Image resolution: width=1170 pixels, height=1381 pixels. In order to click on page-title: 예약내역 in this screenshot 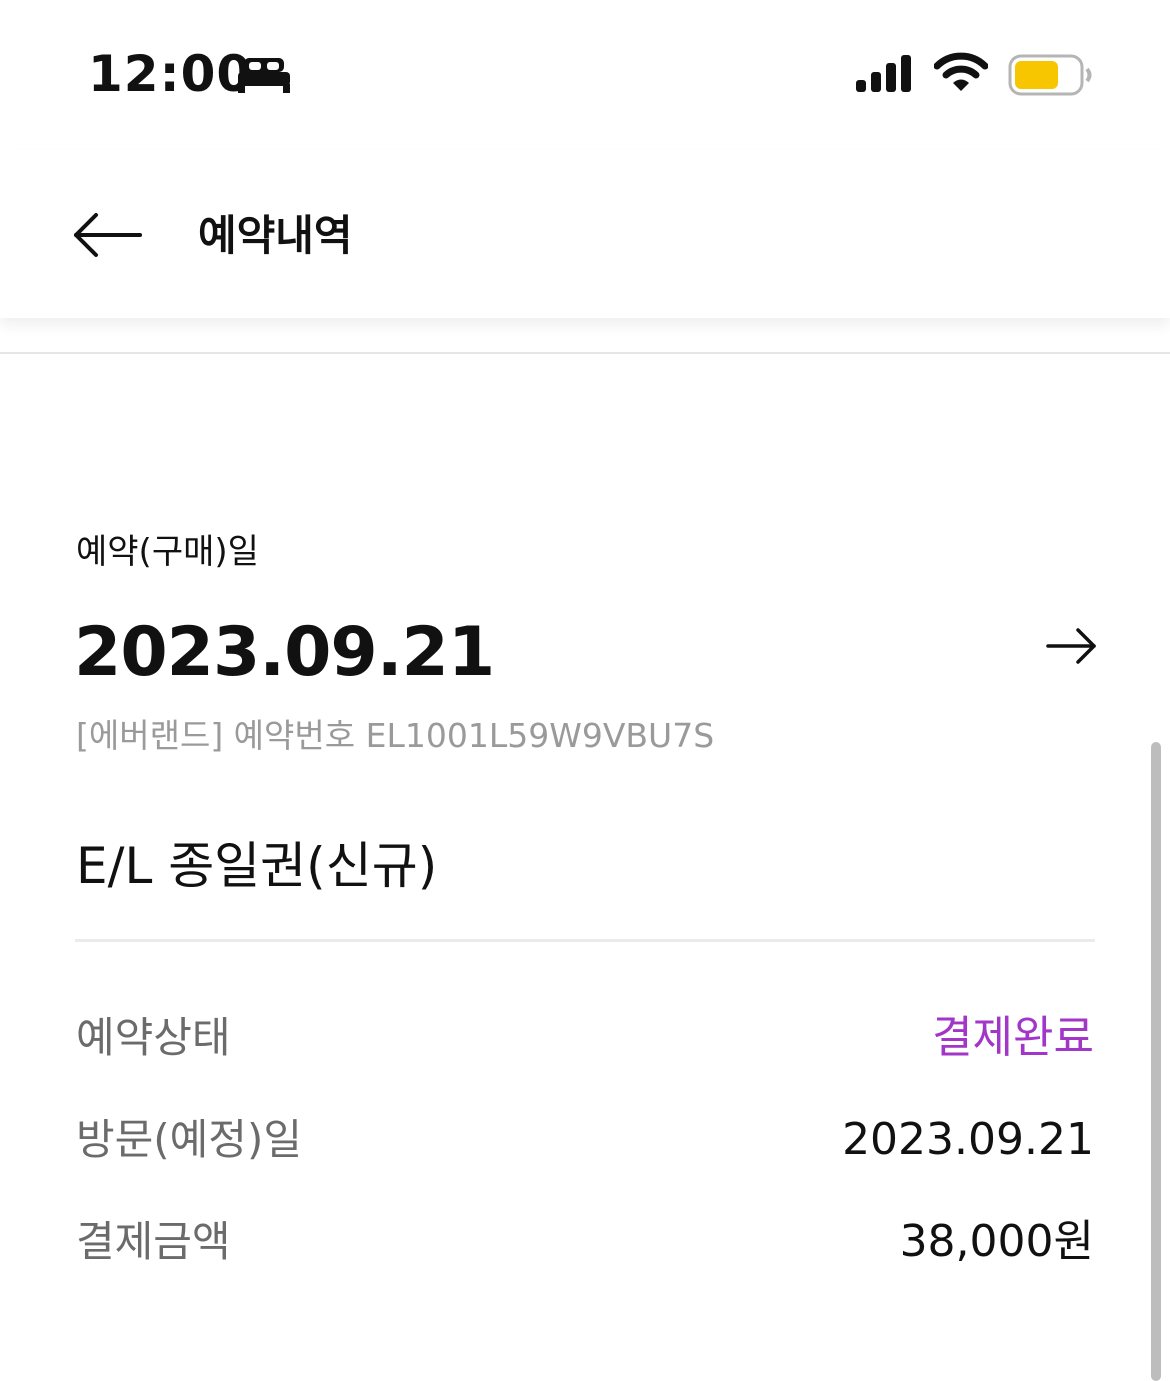, I will do `click(275, 235)`.